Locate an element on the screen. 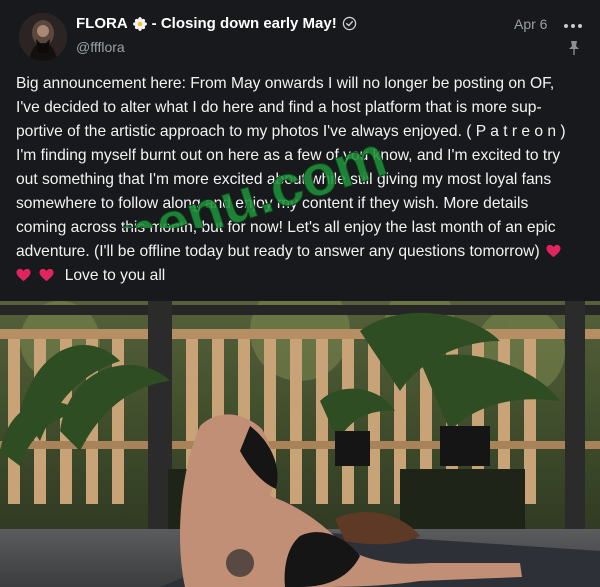 The height and width of the screenshot is (587, 600). post-text-line: Love to you all is located at coordinates (302, 276).